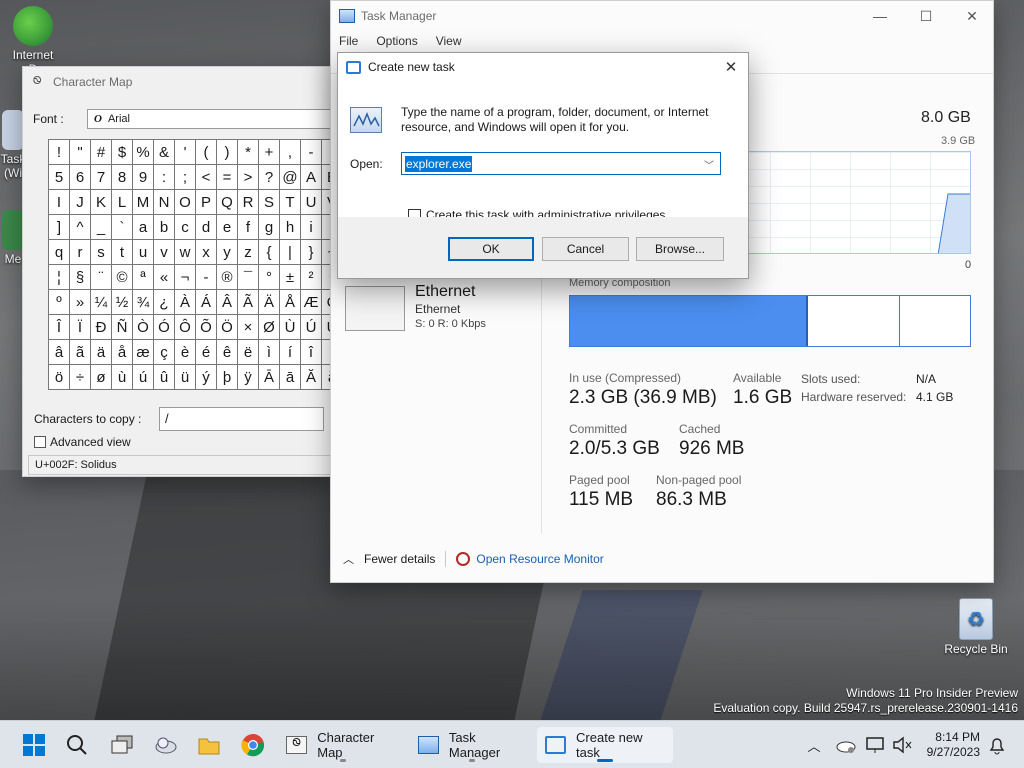 The height and width of the screenshot is (768, 1024). I want to click on character-cell: `, so click(122, 227).